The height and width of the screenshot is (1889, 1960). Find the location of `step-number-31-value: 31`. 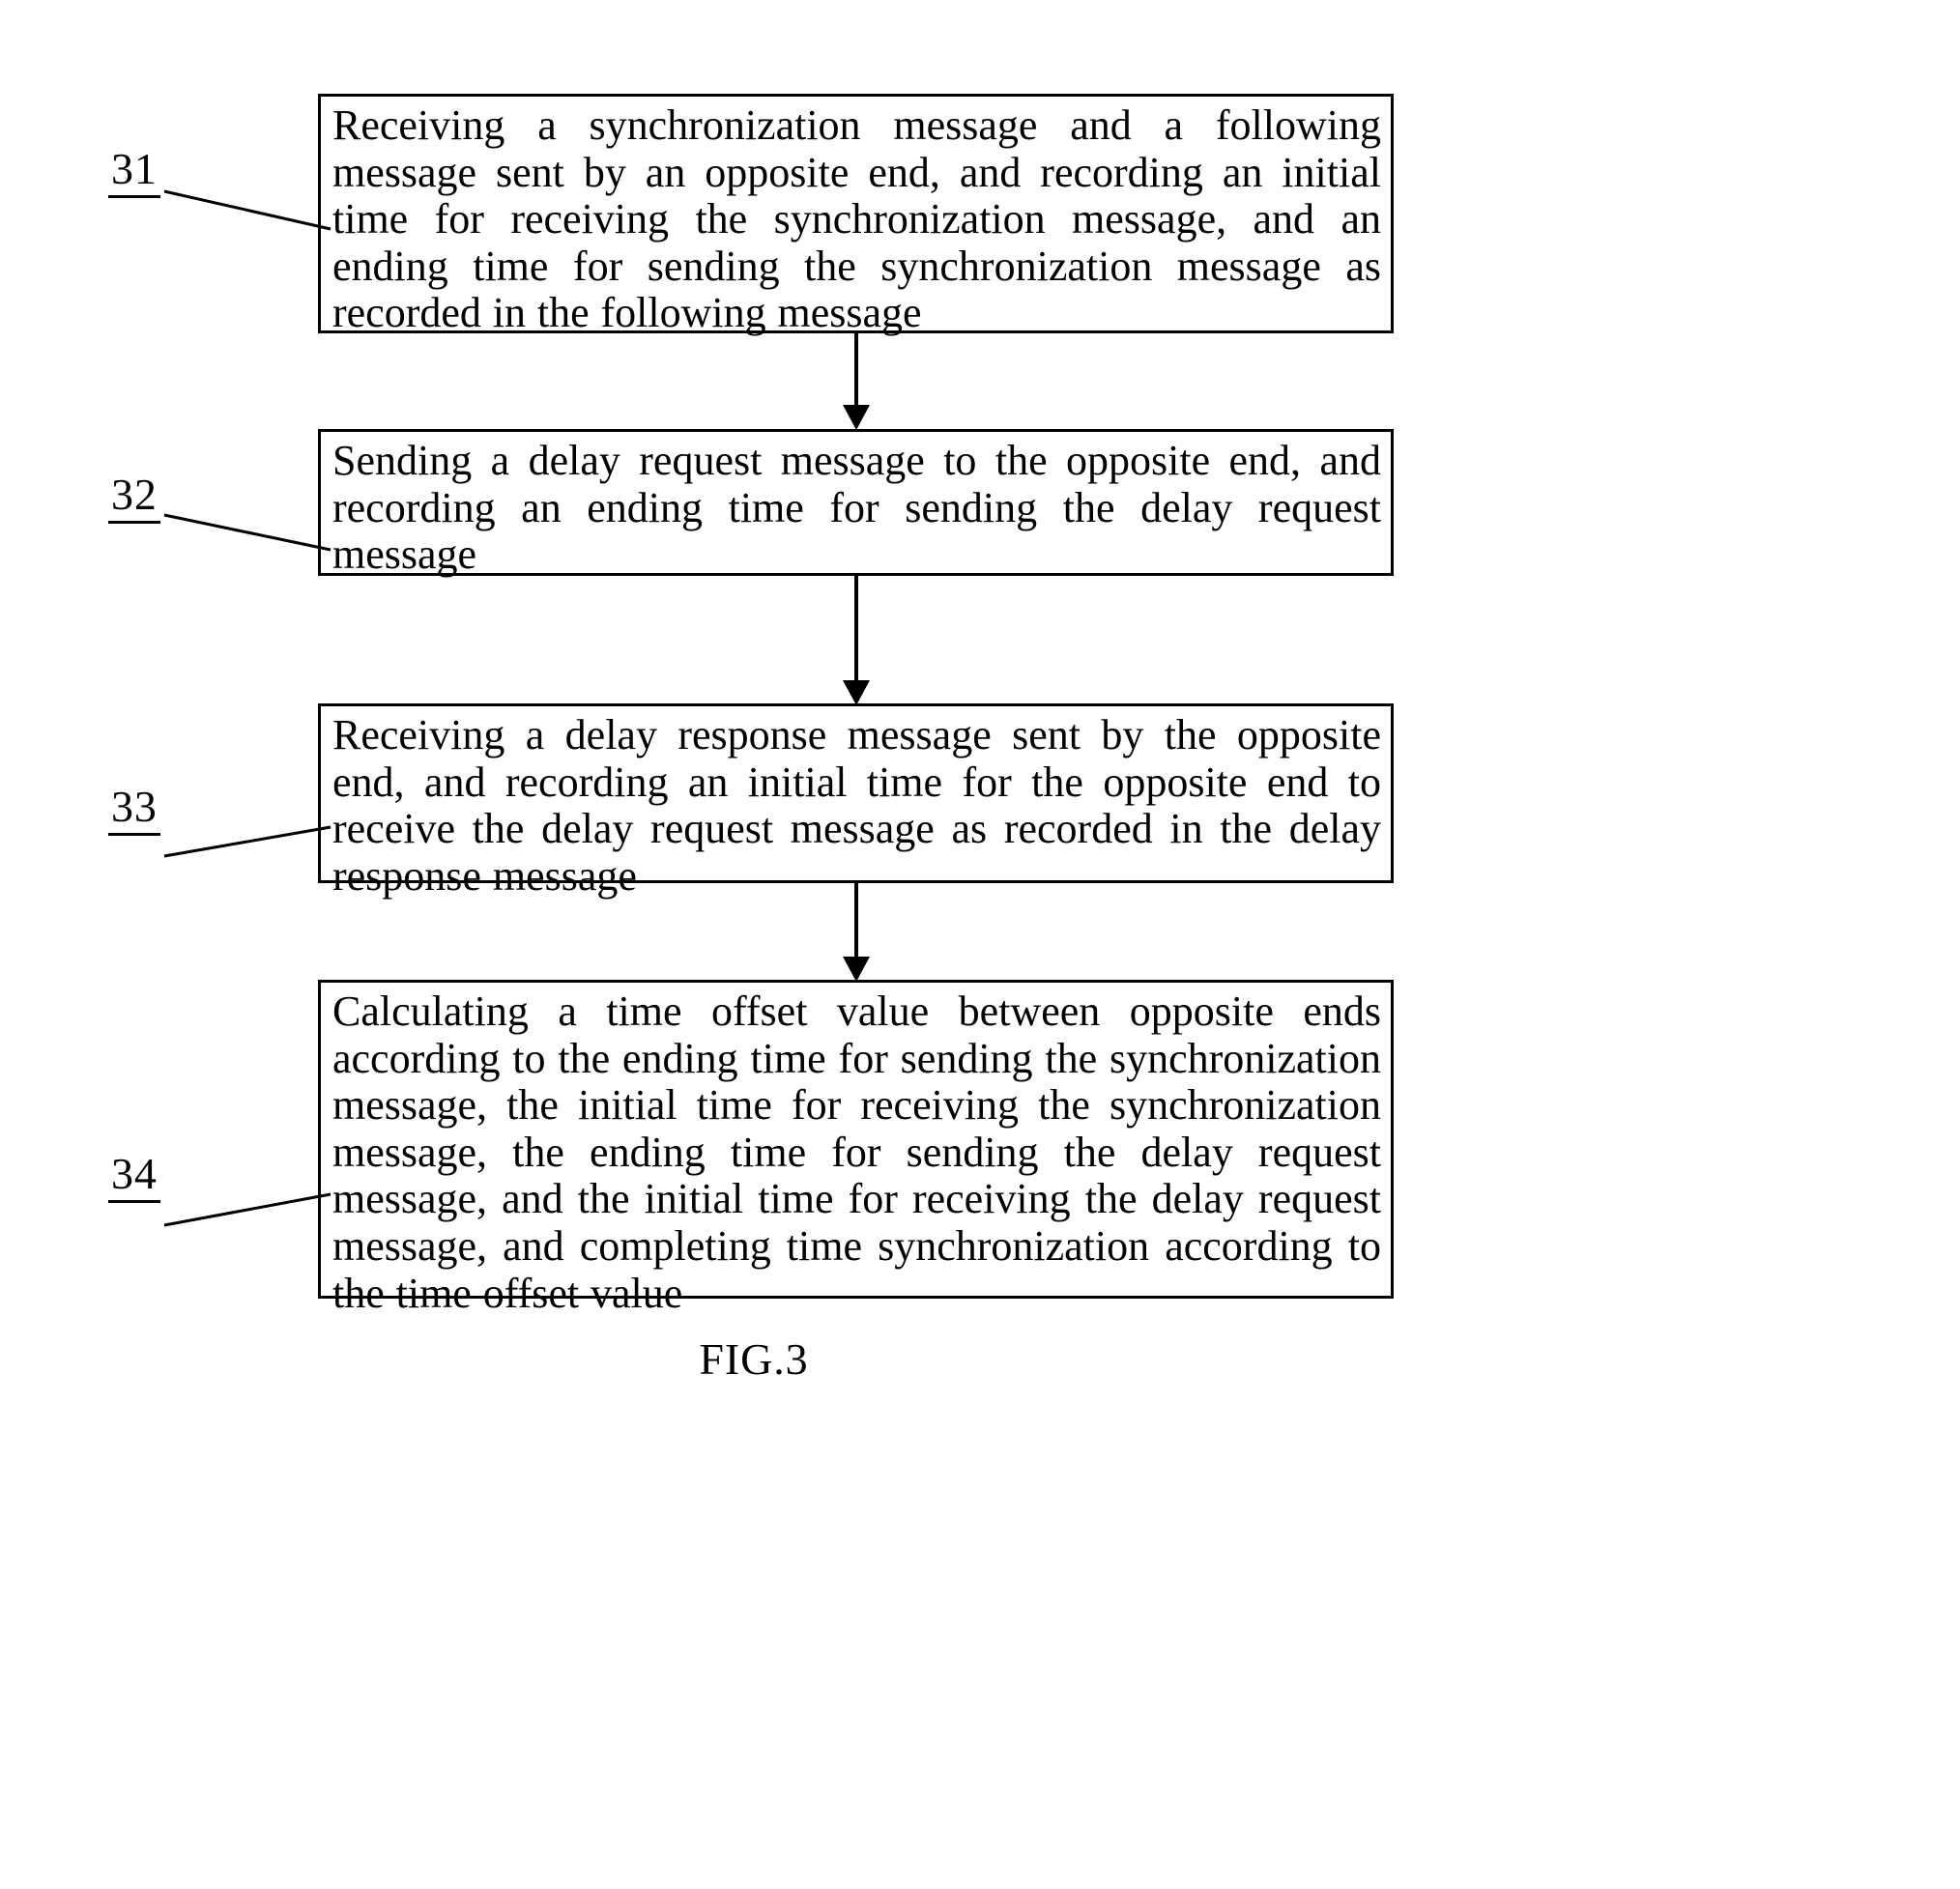

step-number-31-value: 31 is located at coordinates (134, 172).